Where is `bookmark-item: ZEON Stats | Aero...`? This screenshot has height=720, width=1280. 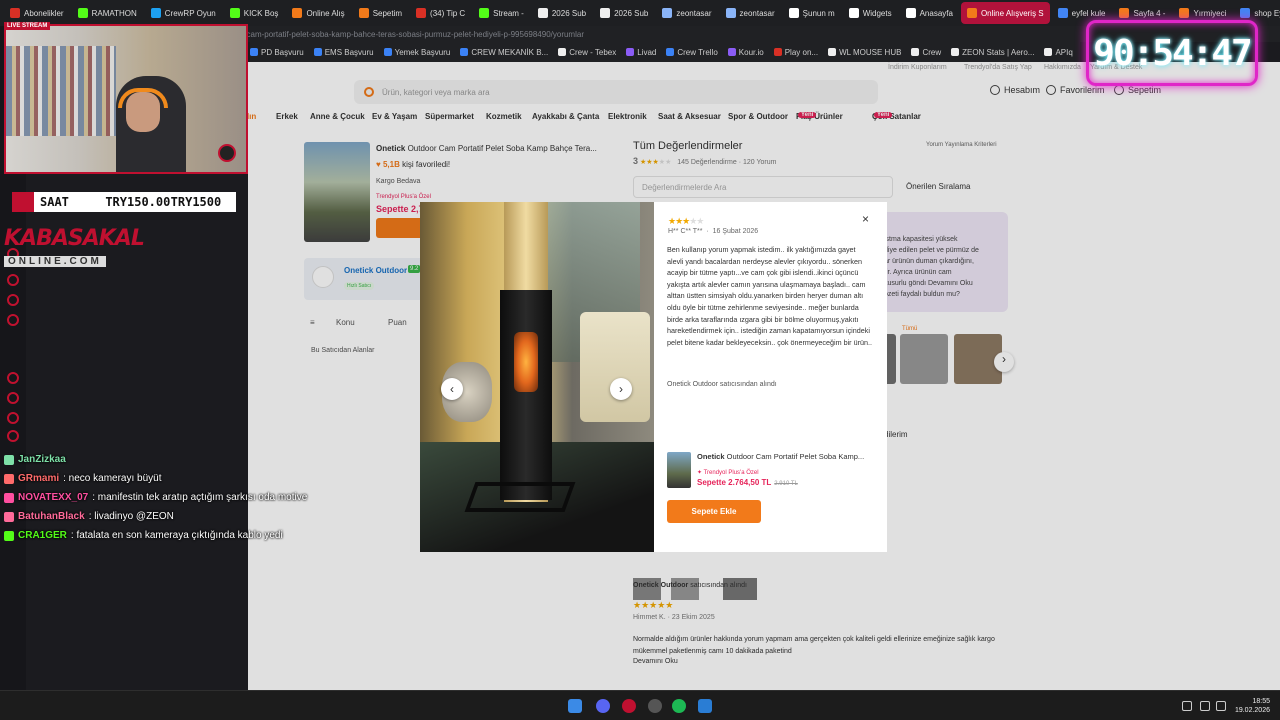
bookmark-item: ZEON Stats | Aero... is located at coordinates (992, 52).